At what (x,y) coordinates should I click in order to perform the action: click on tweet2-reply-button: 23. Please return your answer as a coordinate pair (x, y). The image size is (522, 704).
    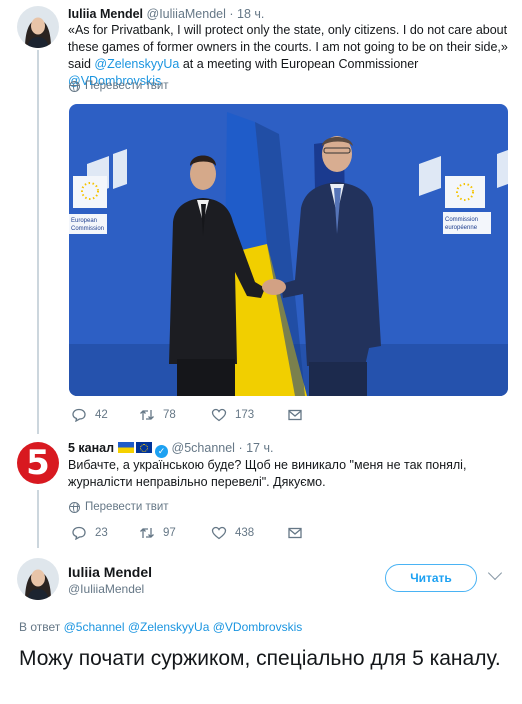
    Looking at the image, I should click on (105, 533).